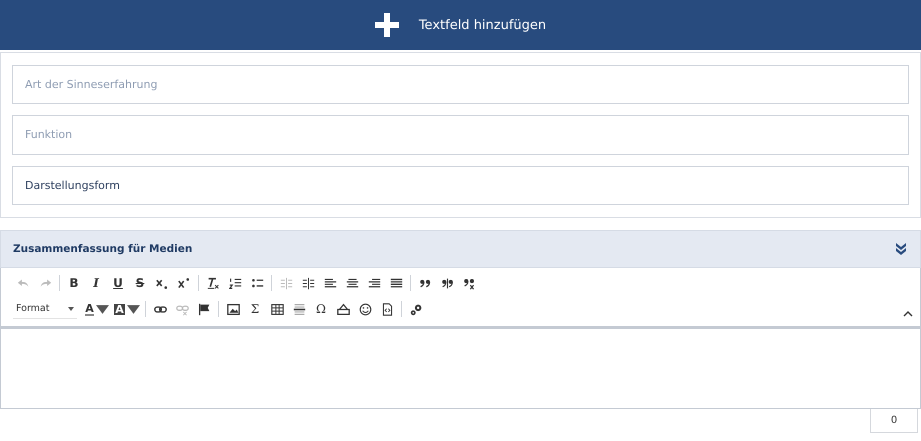  What do you see at coordinates (255, 309) in the screenshot?
I see `formula-button: Σ` at bounding box center [255, 309].